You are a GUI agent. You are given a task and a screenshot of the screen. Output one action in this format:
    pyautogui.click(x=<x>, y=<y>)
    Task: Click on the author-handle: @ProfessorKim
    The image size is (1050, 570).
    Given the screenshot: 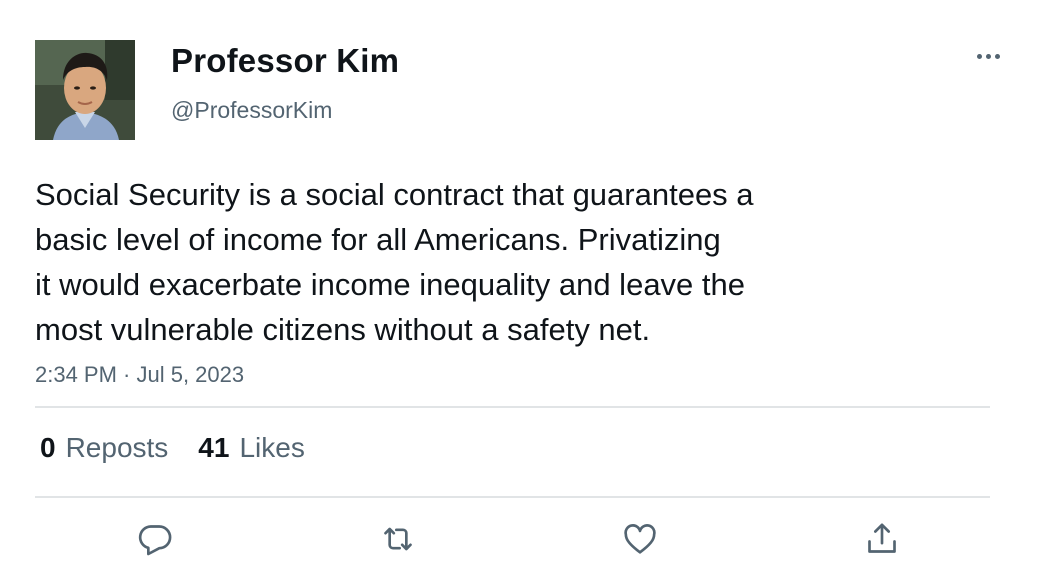 What is the action you would take?
    pyautogui.click(x=251, y=110)
    